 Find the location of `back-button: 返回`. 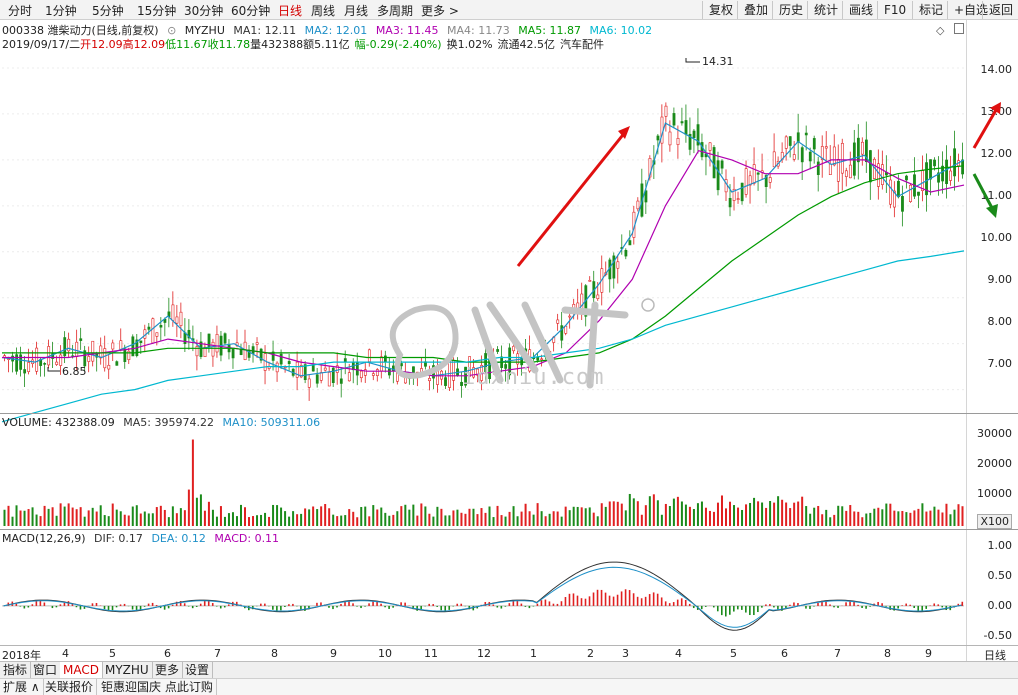

back-button: 返回 is located at coordinates (997, 10).